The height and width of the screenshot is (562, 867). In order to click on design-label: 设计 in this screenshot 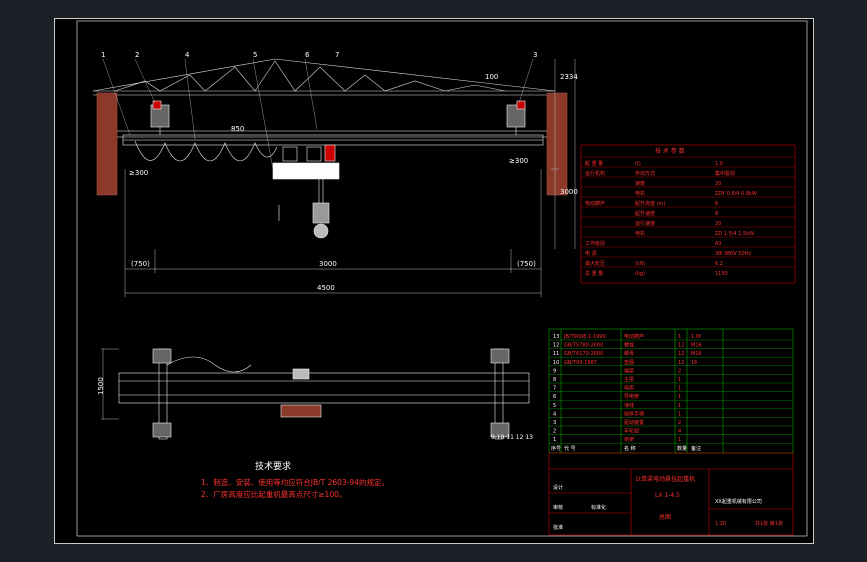, I will do `click(558, 487)`.